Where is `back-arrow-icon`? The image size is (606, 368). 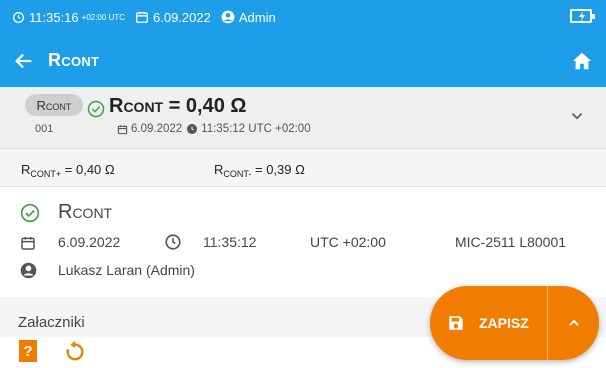
back-arrow-icon is located at coordinates (23, 60).